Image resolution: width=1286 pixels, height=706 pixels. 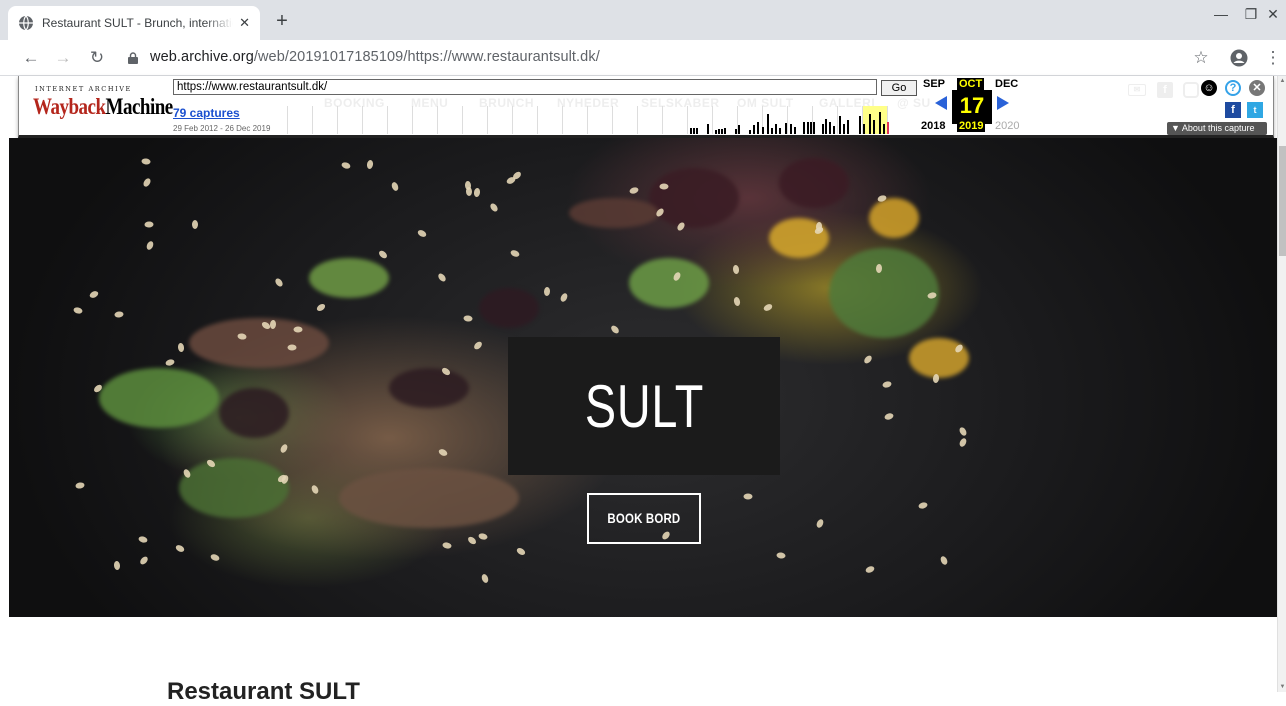 I want to click on next-month-label: DEC, so click(x=1006, y=84).